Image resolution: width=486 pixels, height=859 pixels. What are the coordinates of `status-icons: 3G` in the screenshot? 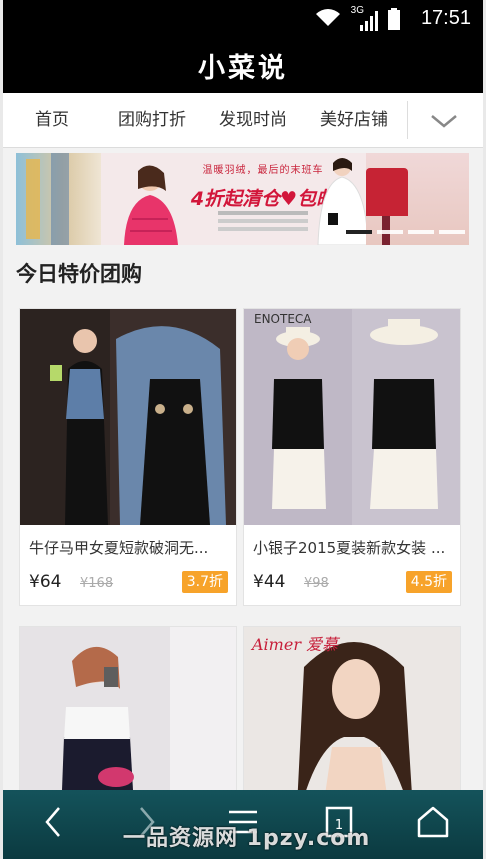 It's located at (341, 18).